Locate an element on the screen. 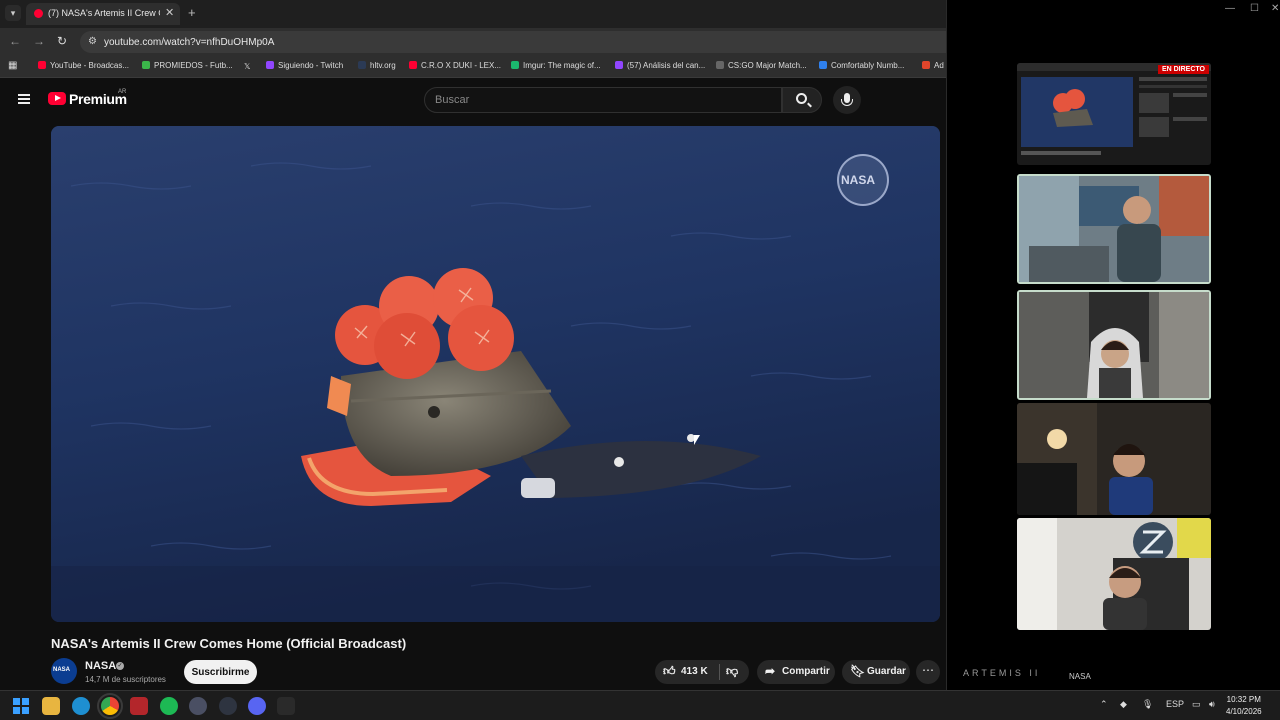 The height and width of the screenshot is (720, 1280). bookmark-item: Siguiendo - Twitch is located at coordinates (304, 65).